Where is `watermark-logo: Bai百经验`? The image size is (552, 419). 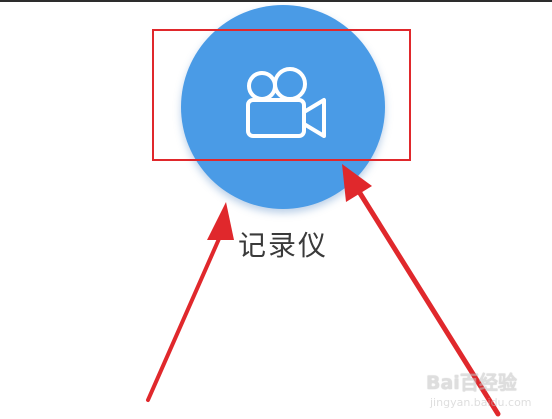 watermark-logo: Bai百经验 is located at coordinates (471, 383).